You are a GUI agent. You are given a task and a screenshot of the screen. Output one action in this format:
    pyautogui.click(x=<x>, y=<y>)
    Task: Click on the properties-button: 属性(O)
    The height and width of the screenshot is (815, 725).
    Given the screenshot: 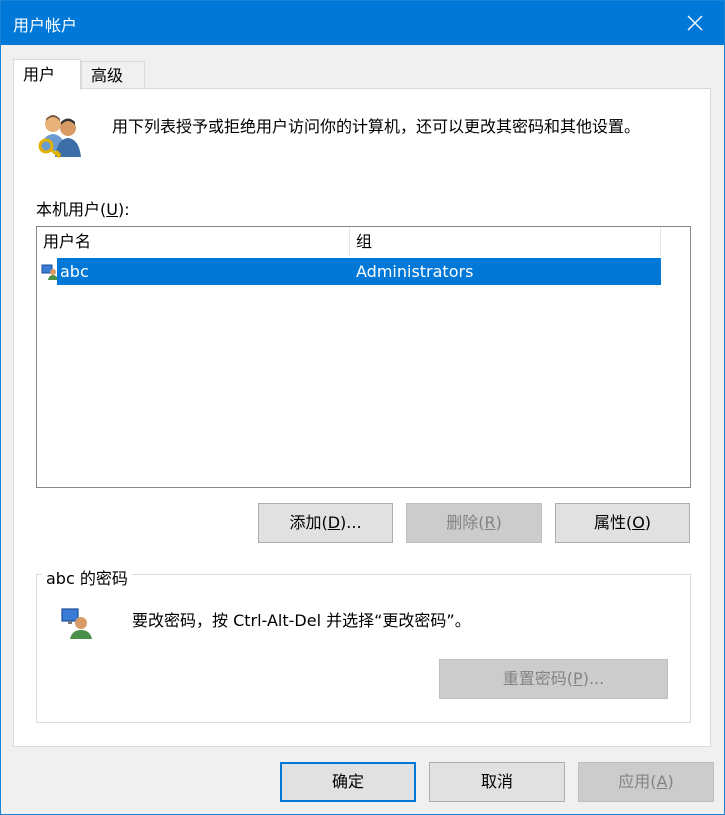 What is the action you would take?
    pyautogui.click(x=622, y=523)
    